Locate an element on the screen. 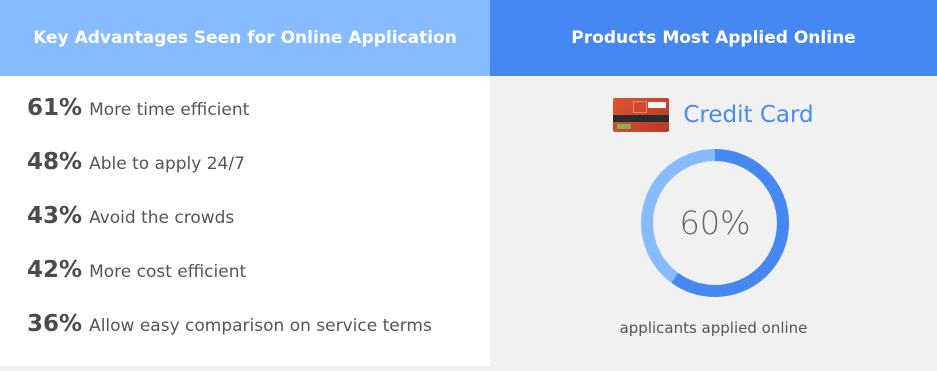 The width and height of the screenshot is (937, 371). stat-item: 43% Avoid the crowds is located at coordinates (258, 230).